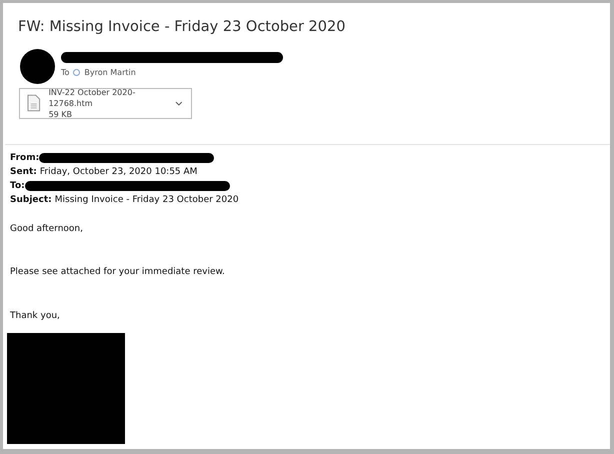 The image size is (614, 454). Describe the element at coordinates (92, 97) in the screenshot. I see `attachment-name: INV-22 October 2020-12768.htm` at that location.